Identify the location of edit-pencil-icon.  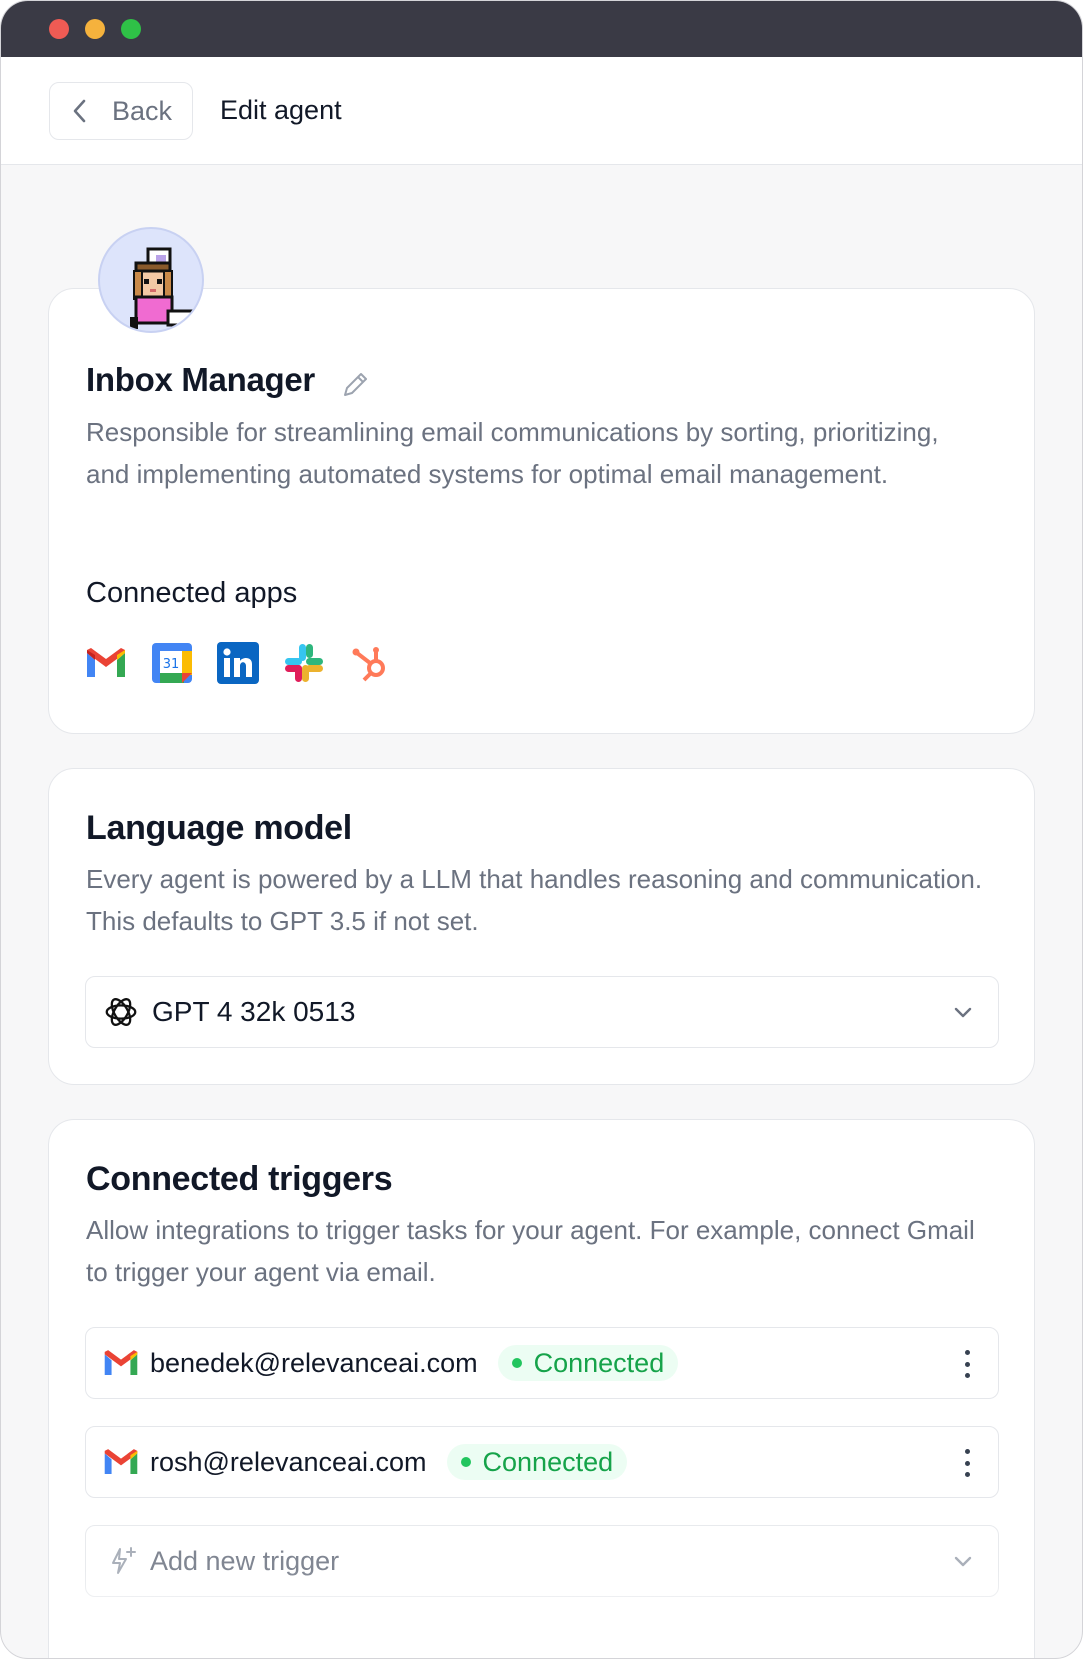
(355, 385).